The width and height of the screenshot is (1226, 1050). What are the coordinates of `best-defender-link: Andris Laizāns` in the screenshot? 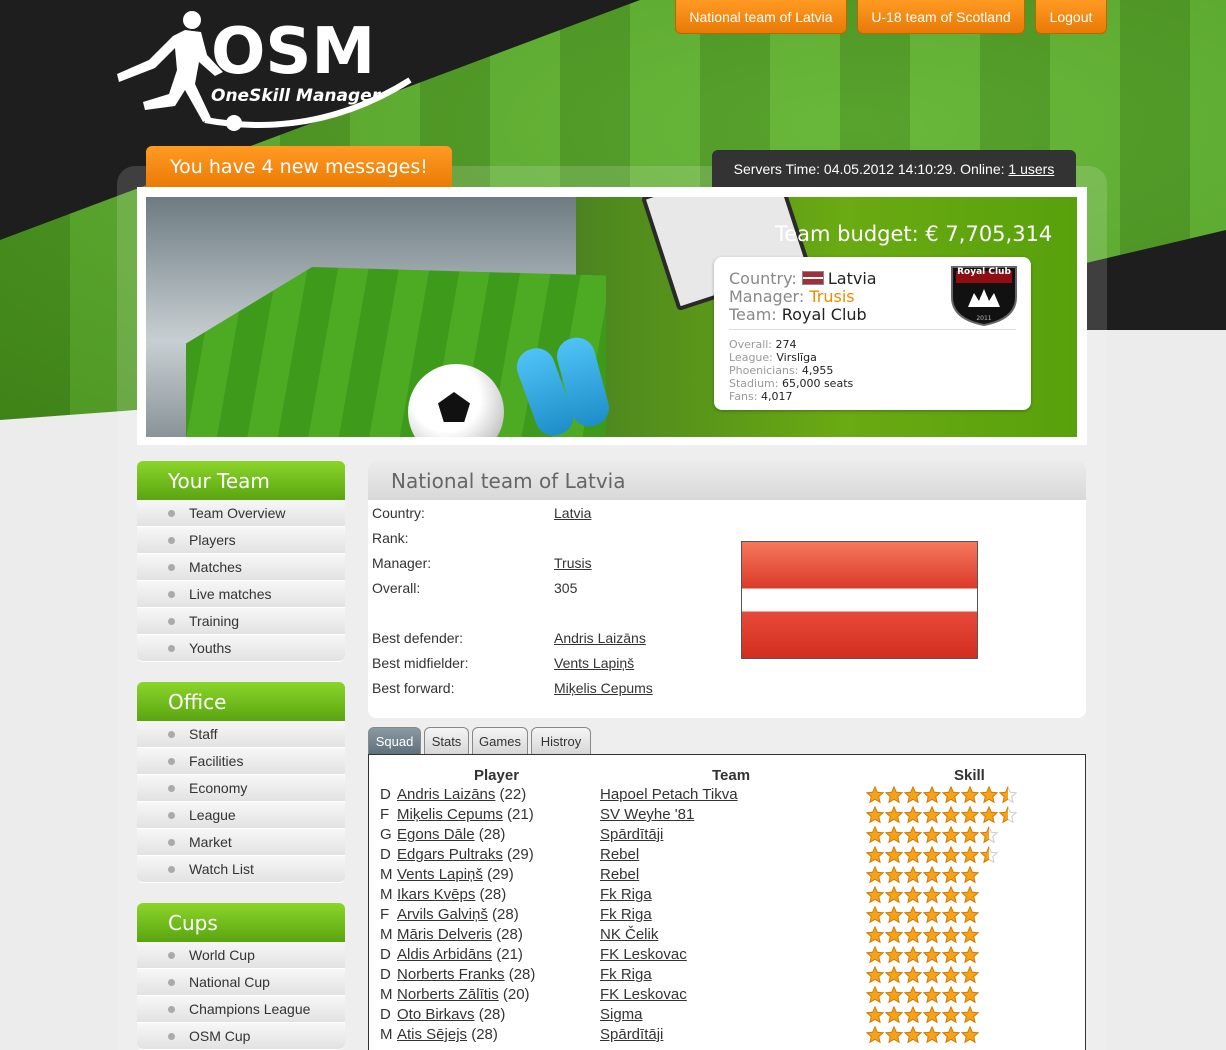 It's located at (600, 638).